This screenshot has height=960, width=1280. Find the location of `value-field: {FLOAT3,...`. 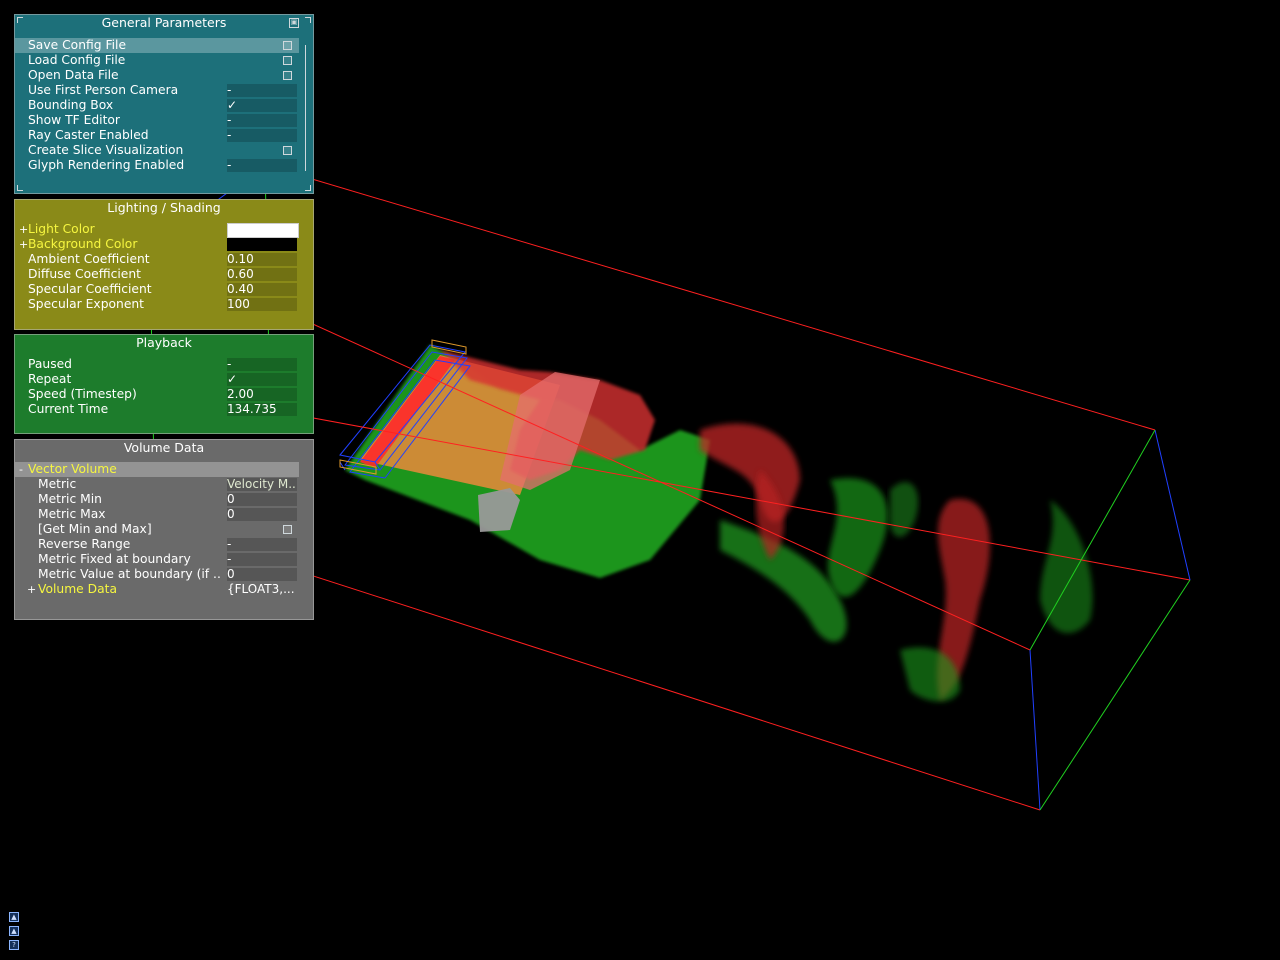

value-field: {FLOAT3,... is located at coordinates (262, 589).